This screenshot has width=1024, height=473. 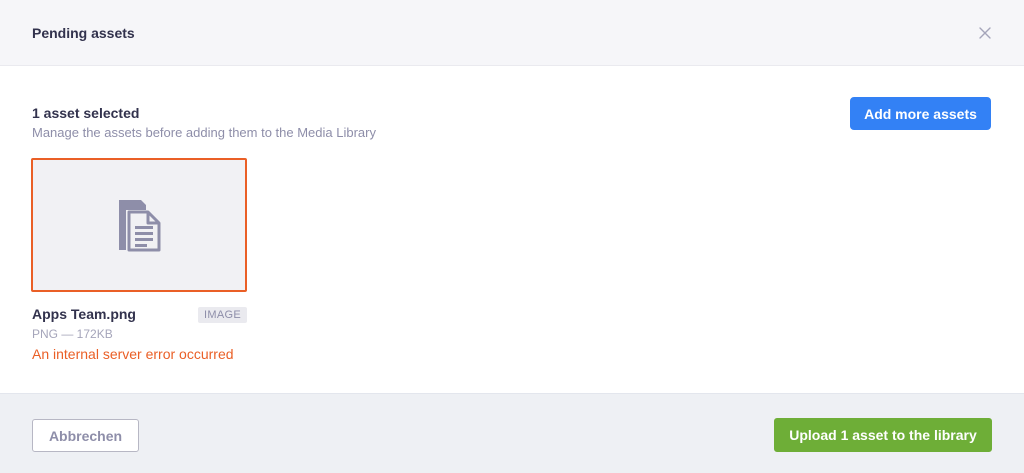 What do you see at coordinates (83, 33) in the screenshot?
I see `modal-title: Pending assets` at bounding box center [83, 33].